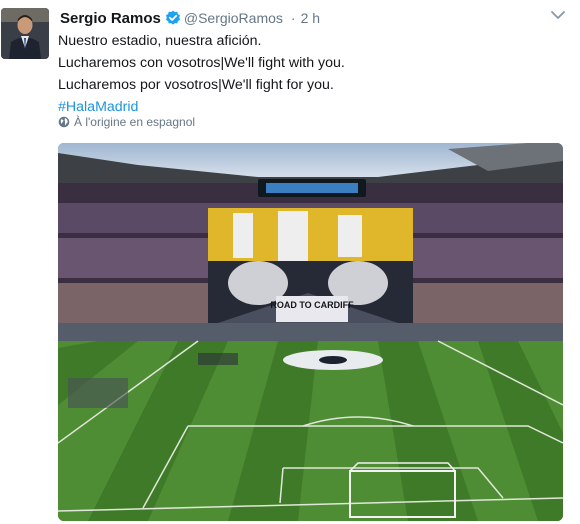 Image resolution: width=580 pixels, height=524 pixels. Describe the element at coordinates (310, 18) in the screenshot. I see `timestamp: 2 h` at that location.